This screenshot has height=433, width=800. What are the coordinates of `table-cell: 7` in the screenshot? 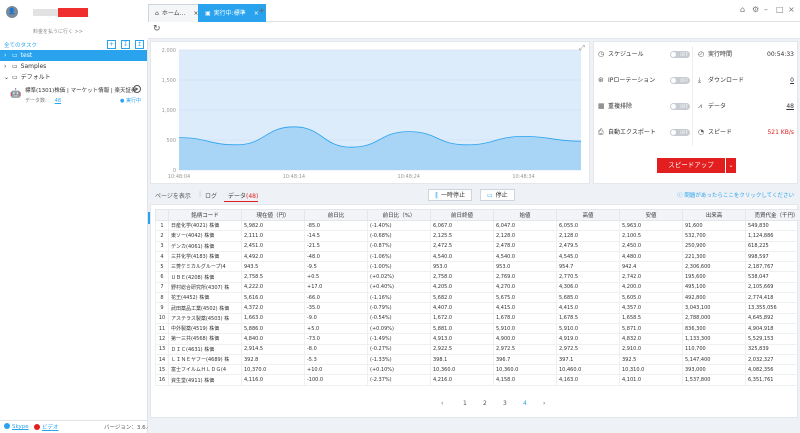 It's located at (162, 287).